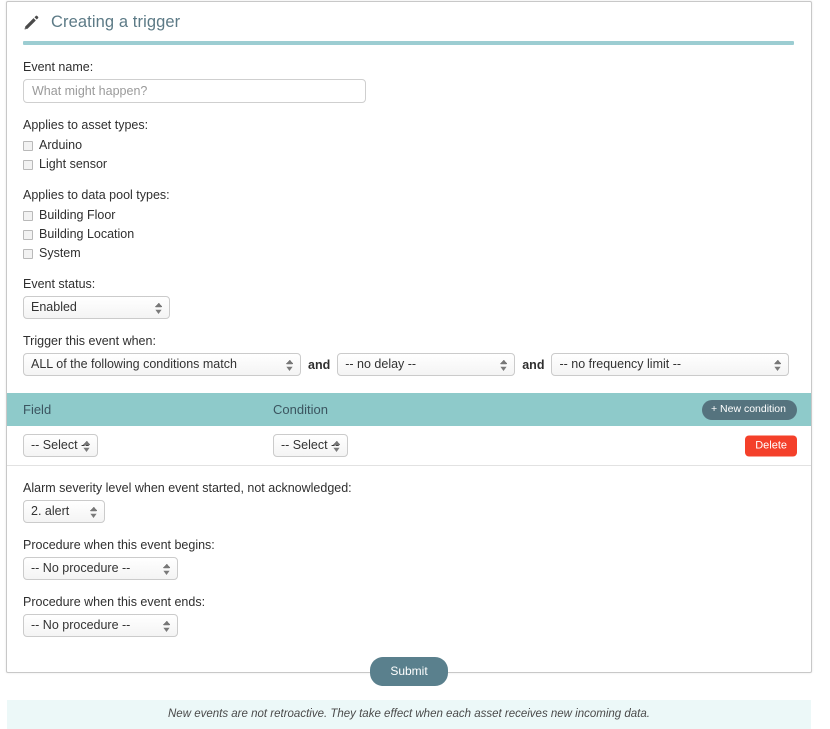 The height and width of the screenshot is (729, 830). I want to click on trigger-when-label: Trigger this event when:, so click(89, 341).